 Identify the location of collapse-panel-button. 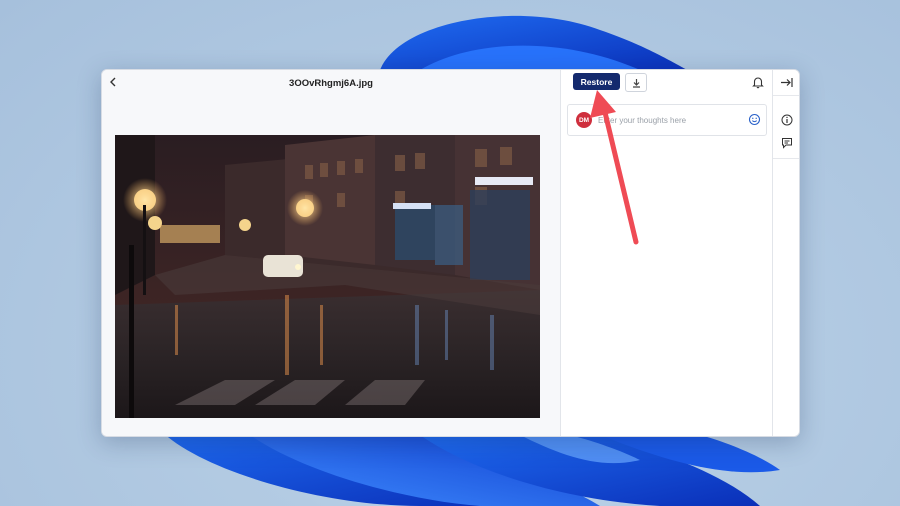
(786, 82).